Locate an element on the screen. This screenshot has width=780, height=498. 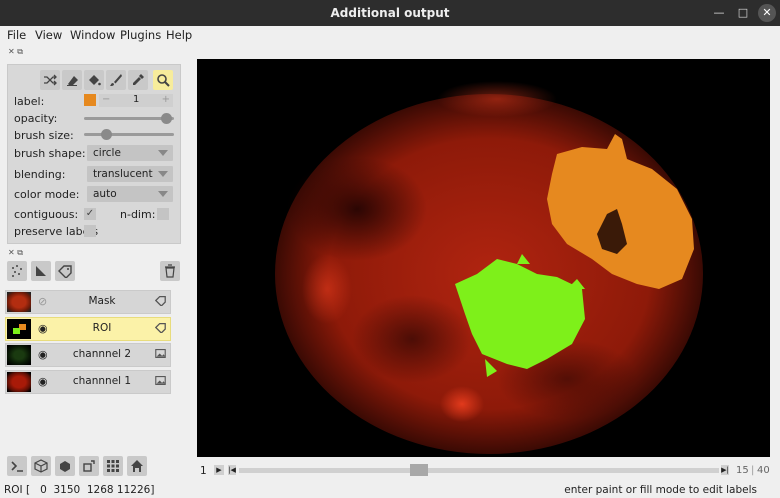
dims-current-value: 15 is located at coordinates (742, 470).